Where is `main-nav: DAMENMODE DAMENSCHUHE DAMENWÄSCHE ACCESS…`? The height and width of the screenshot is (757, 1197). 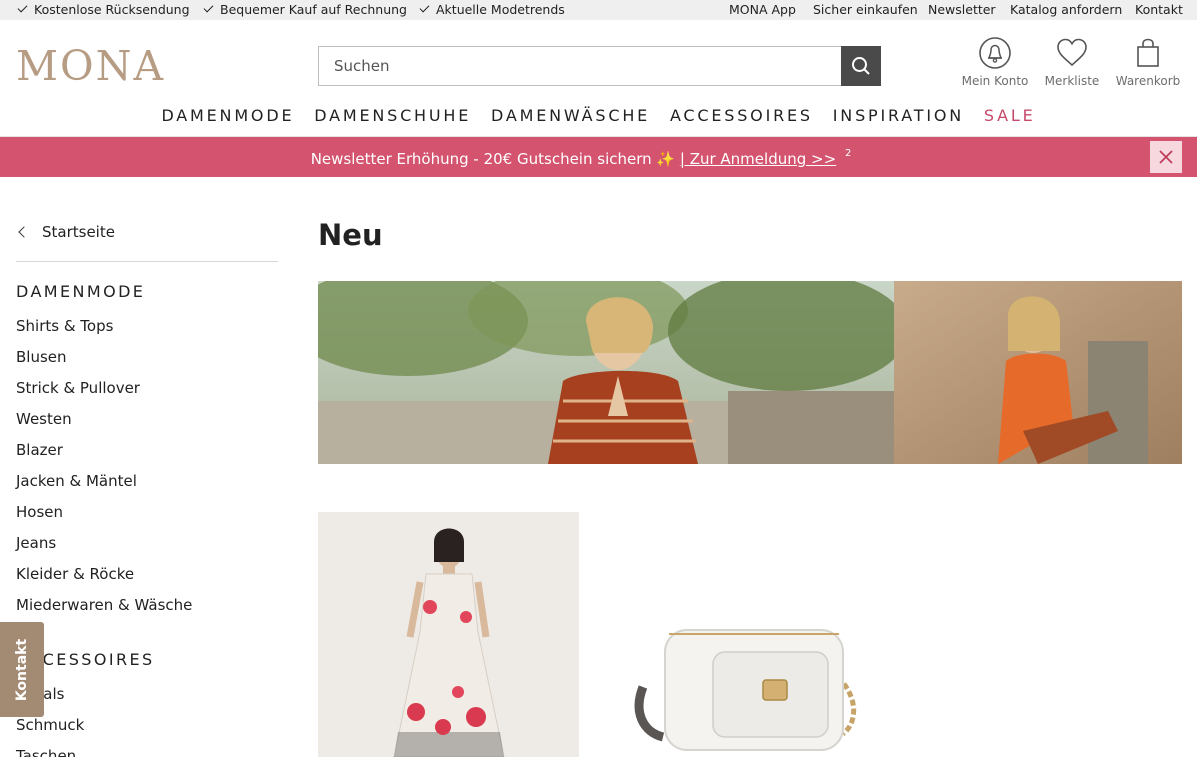
main-nav: DAMENMODE DAMENSCHUHE DAMENWÄSCHE ACCESS… is located at coordinates (598, 115).